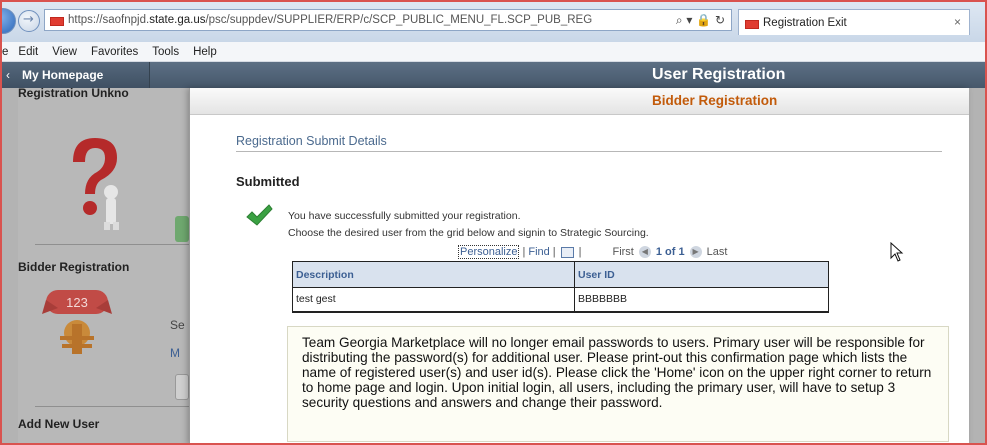  What do you see at coordinates (493, 75) in the screenshot?
I see `app-header: ‹ My Homepage User Registration` at bounding box center [493, 75].